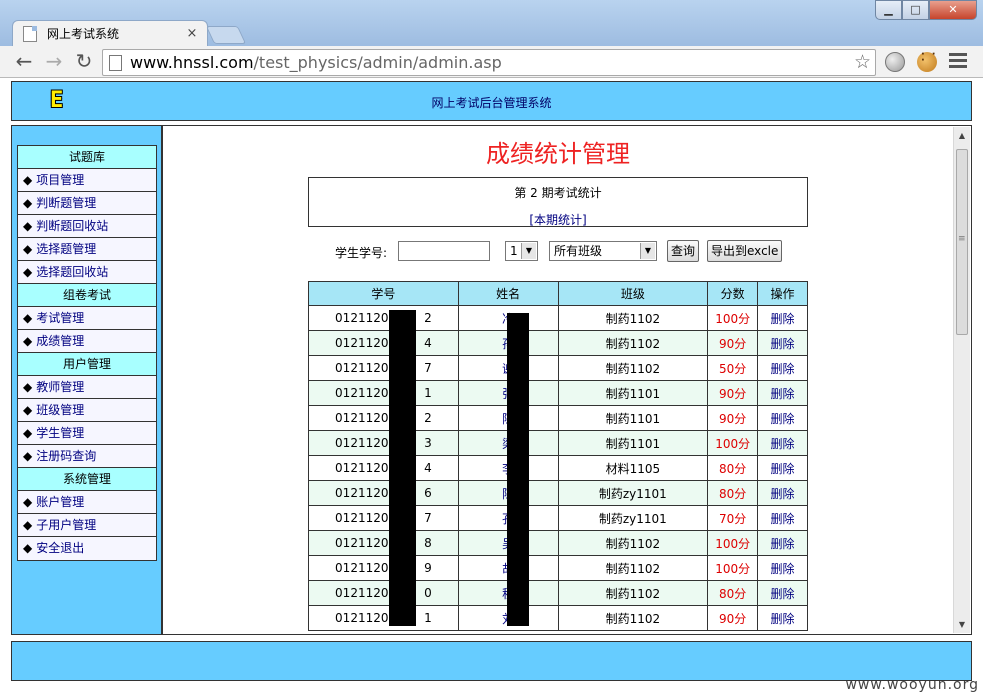  I want to click on close-window-button: ✕, so click(953, 10).